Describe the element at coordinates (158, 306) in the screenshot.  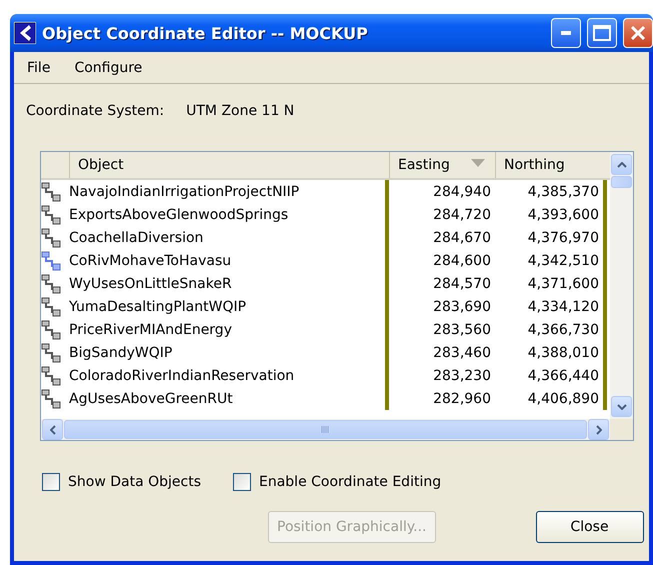
I see `table-cell-text: YumaDesaltingPlantWQIP` at that location.